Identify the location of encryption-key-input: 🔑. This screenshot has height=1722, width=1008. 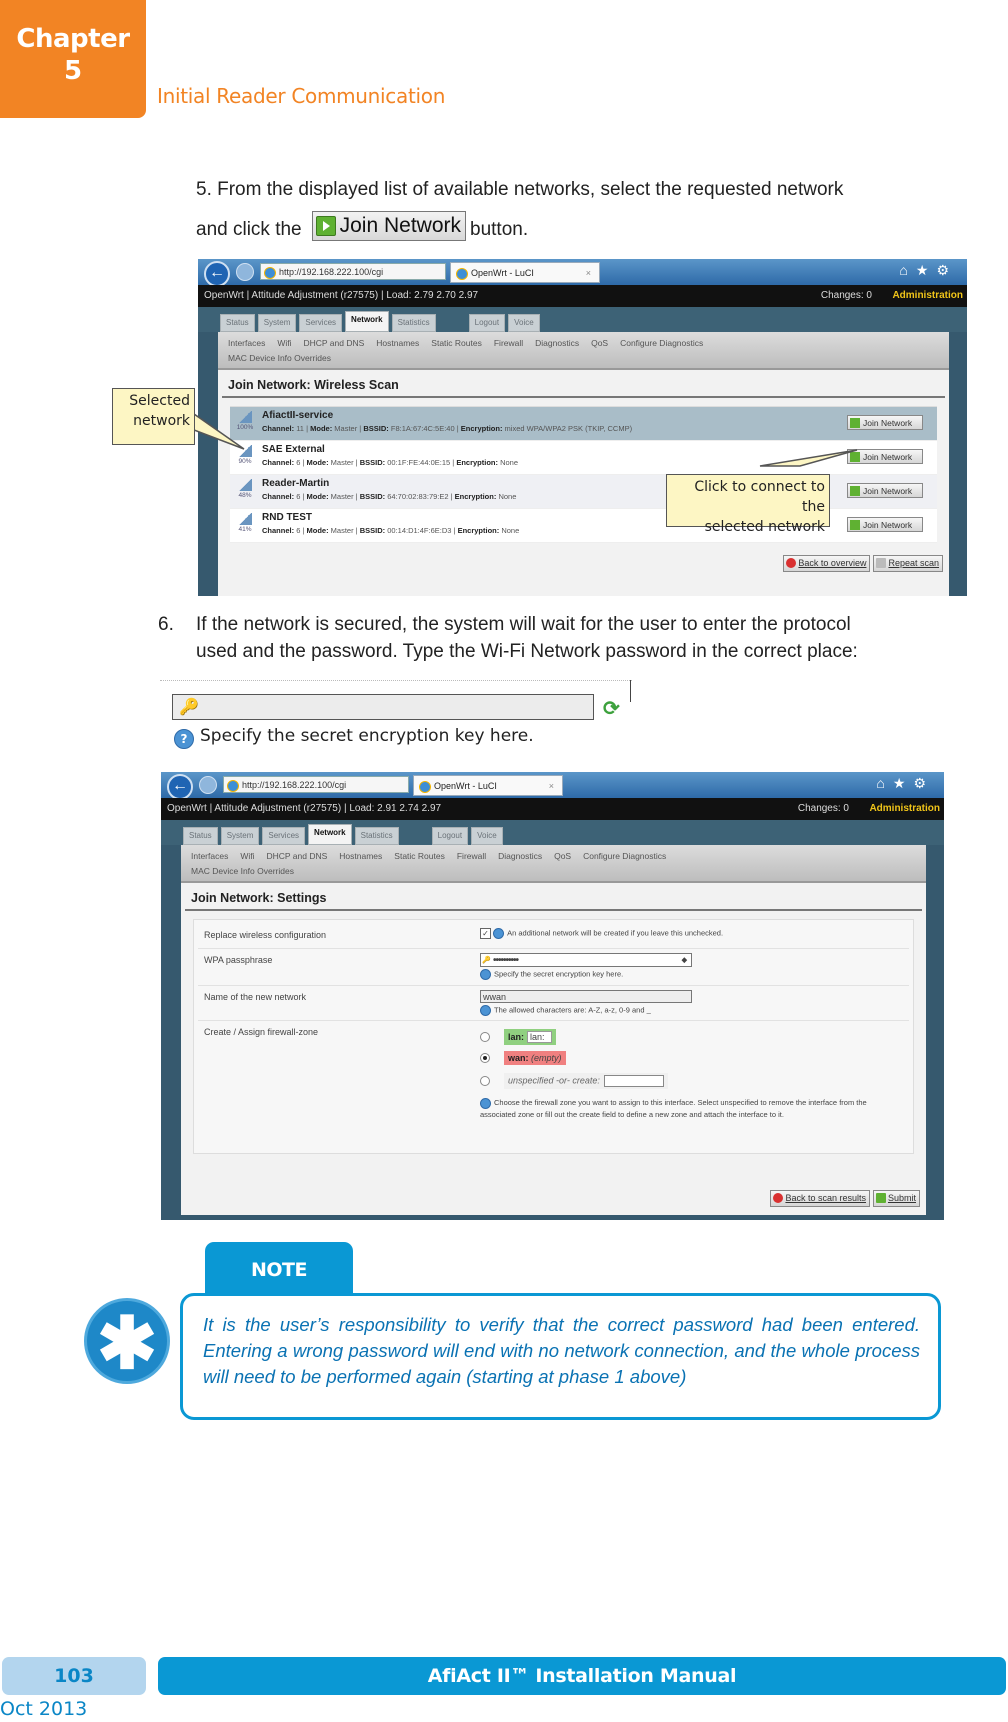
(383, 707).